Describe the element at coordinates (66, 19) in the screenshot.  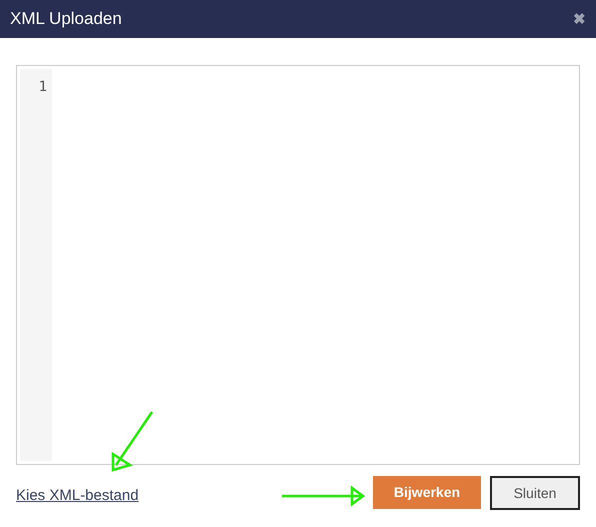
I see `window-title: XML Uploaden` at that location.